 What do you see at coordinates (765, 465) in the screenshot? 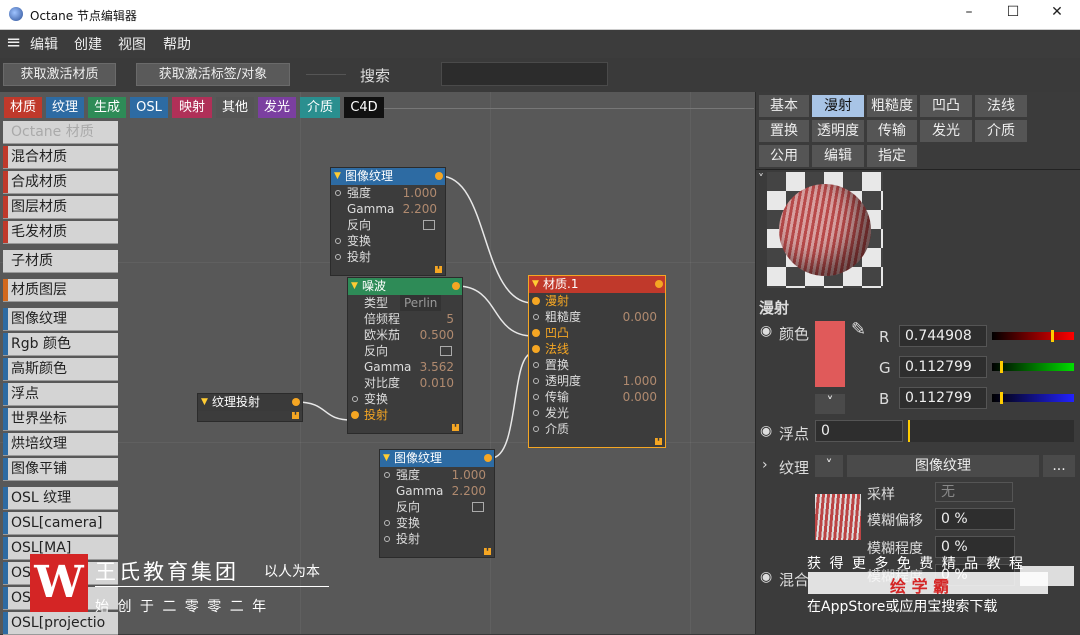
I see `expand-chevron-icon: ›` at bounding box center [765, 465].